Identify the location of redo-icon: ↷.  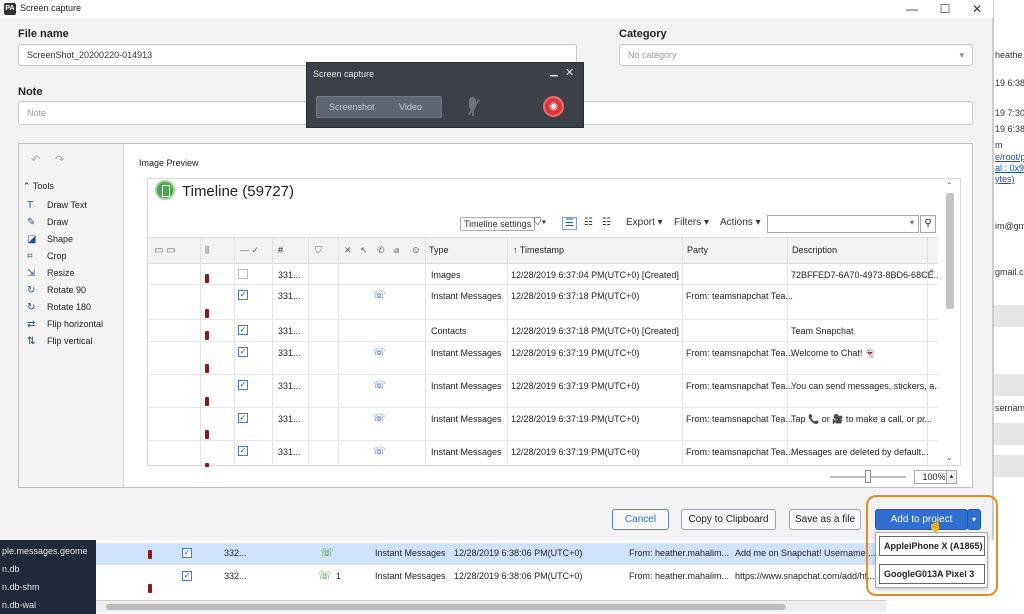
(59, 159).